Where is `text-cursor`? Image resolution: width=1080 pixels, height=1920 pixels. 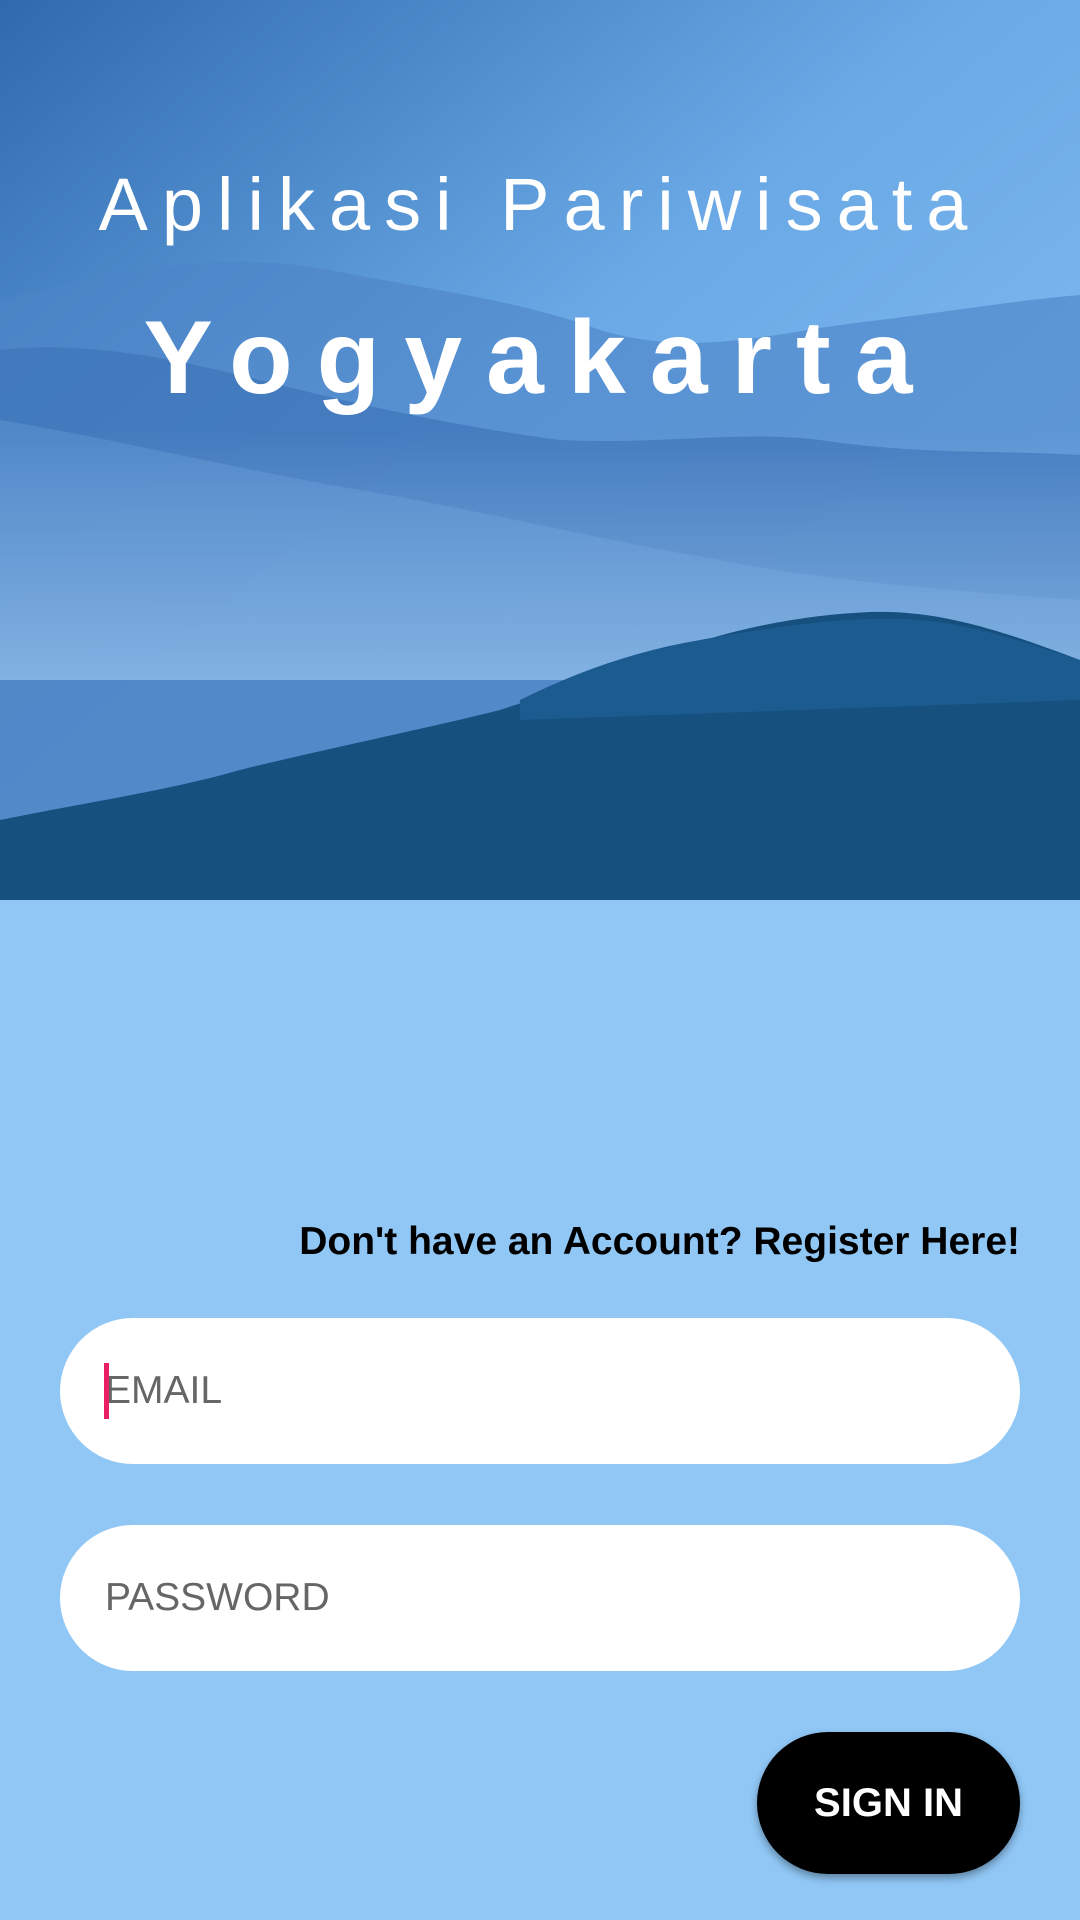
text-cursor is located at coordinates (106, 1391).